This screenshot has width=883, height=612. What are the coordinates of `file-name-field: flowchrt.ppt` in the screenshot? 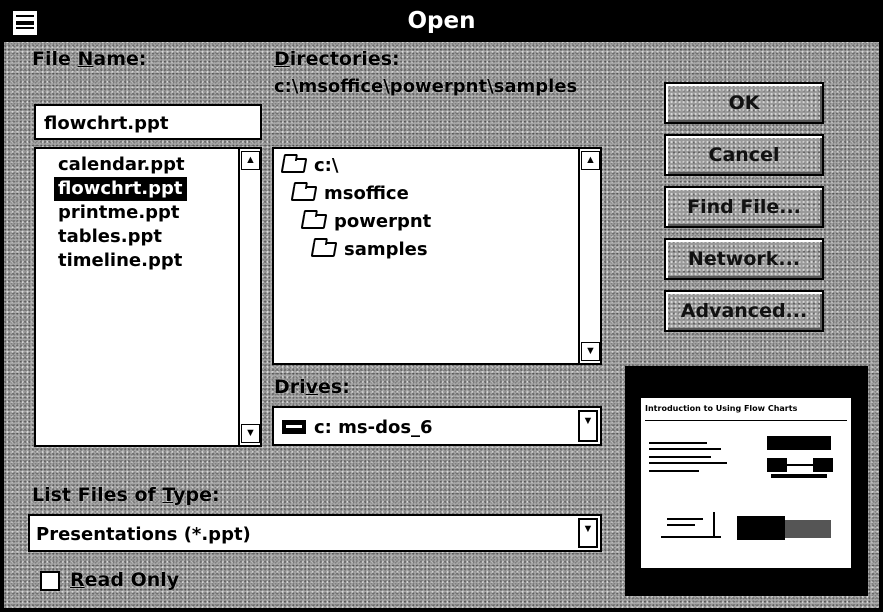 It's located at (148, 122).